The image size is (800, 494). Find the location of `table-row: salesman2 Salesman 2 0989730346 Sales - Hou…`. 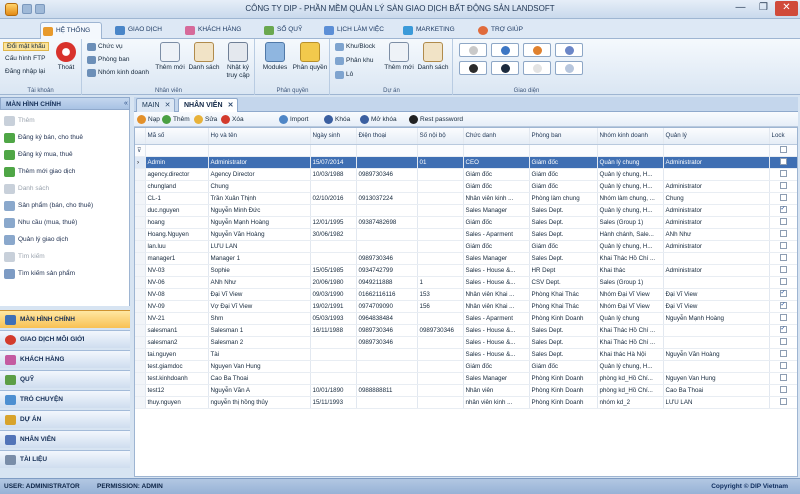

table-row: salesman2 Salesman 2 0989730346 Sales - Hou… is located at coordinates (466, 342).